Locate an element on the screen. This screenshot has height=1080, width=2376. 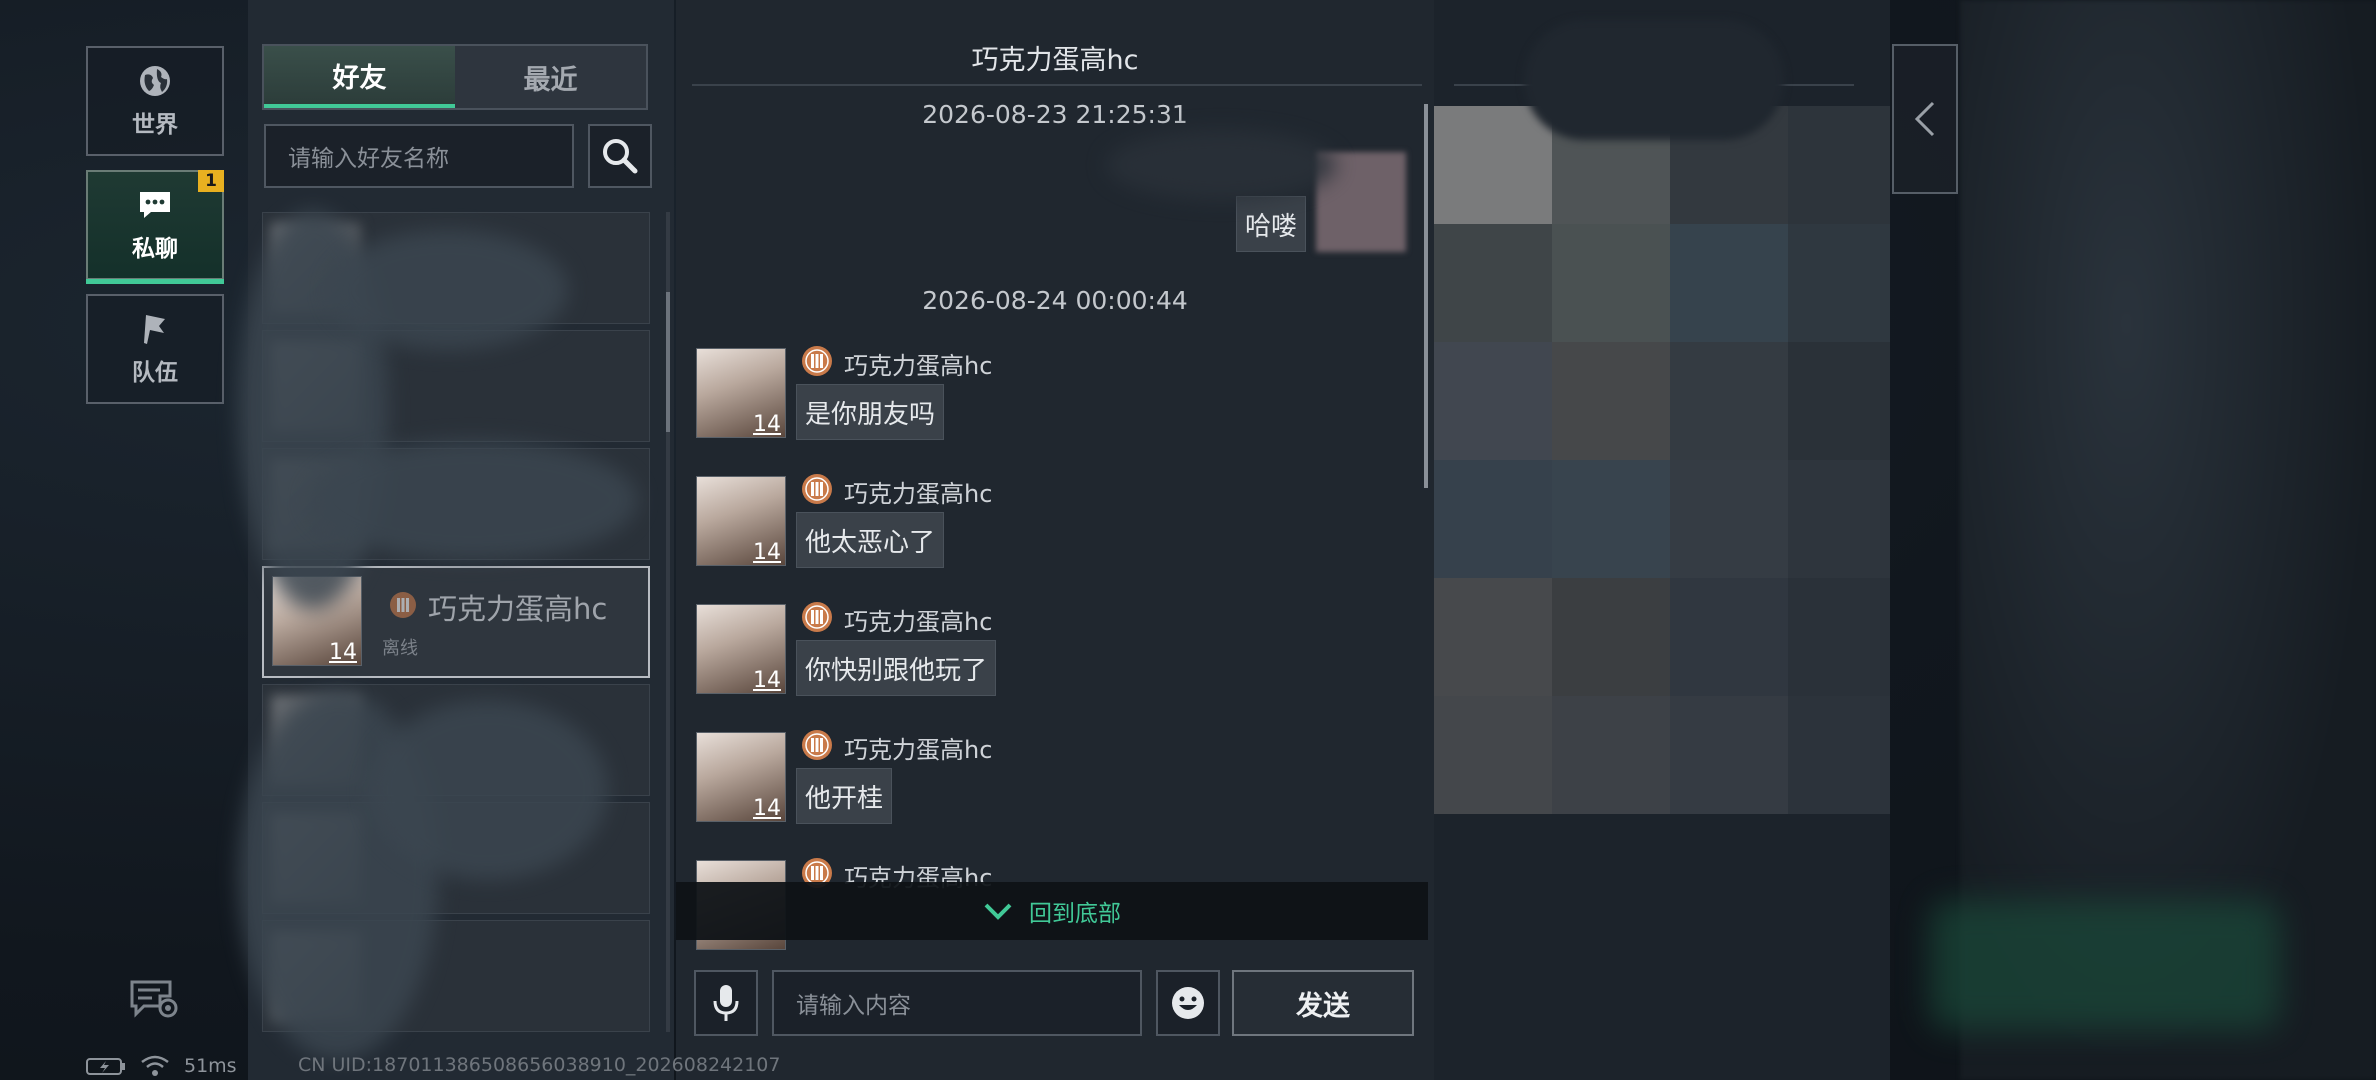
message-bubble: 是你朋友吗 is located at coordinates (870, 412).